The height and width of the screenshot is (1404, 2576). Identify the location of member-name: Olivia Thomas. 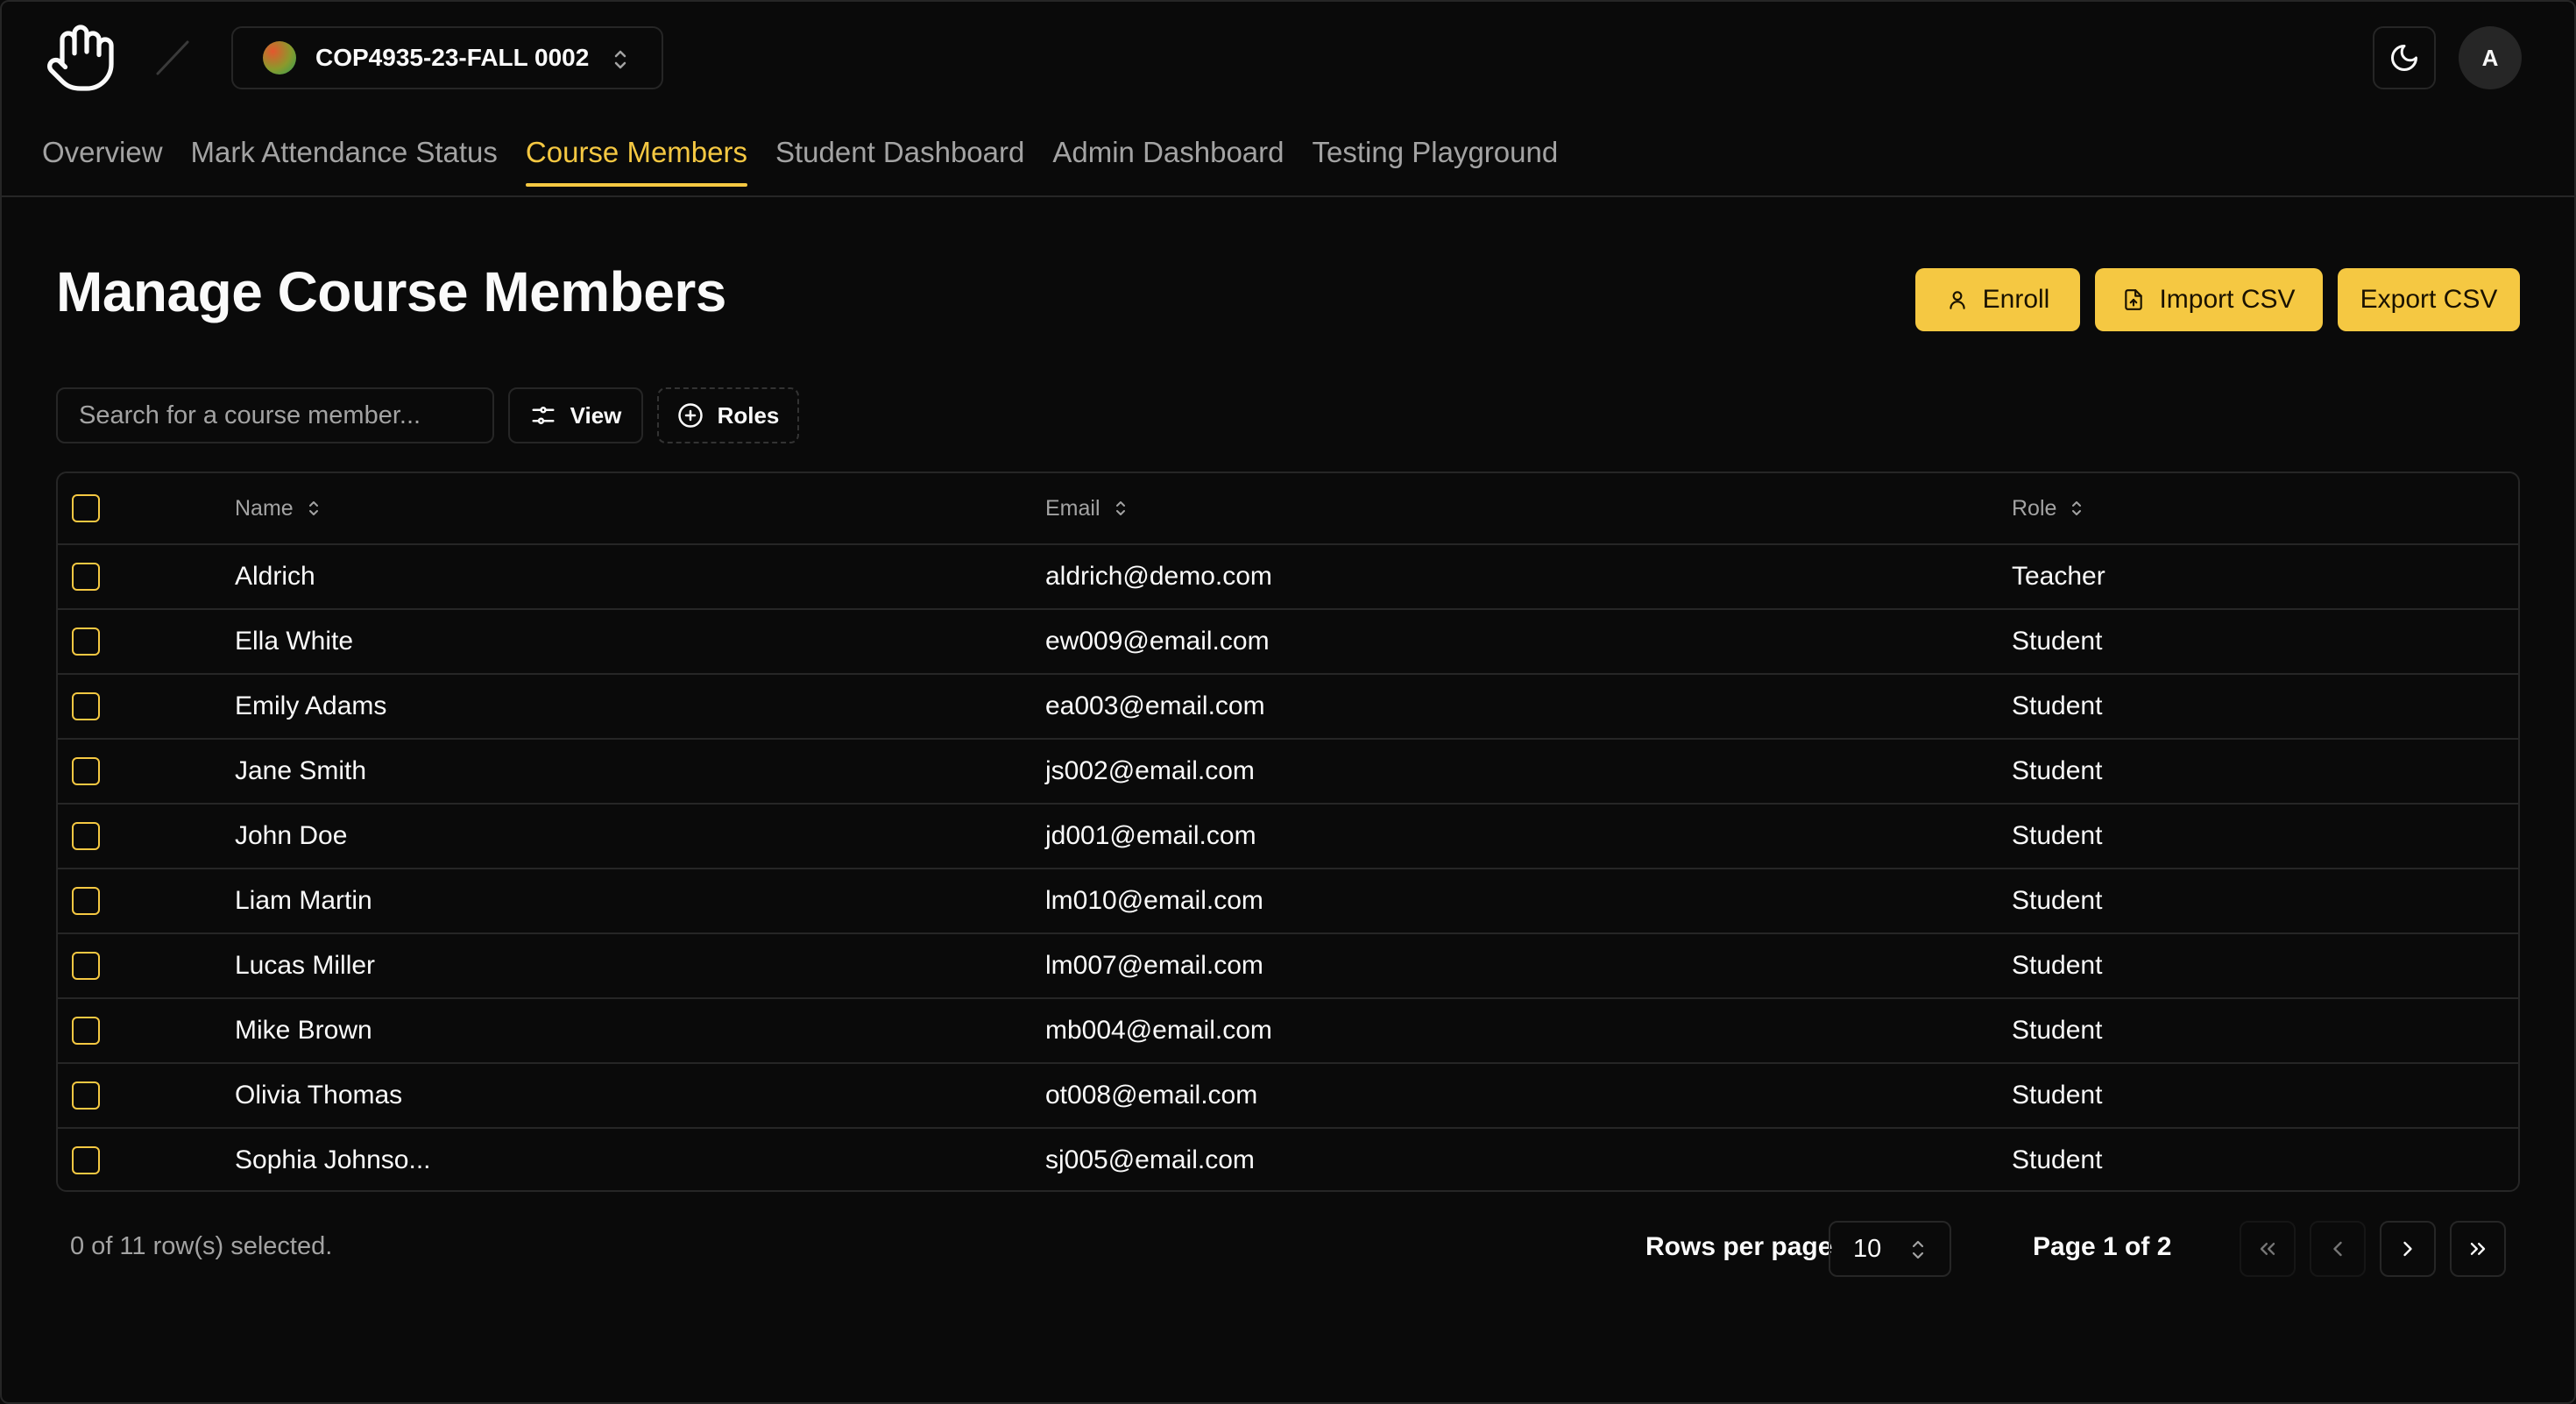
(319, 1095).